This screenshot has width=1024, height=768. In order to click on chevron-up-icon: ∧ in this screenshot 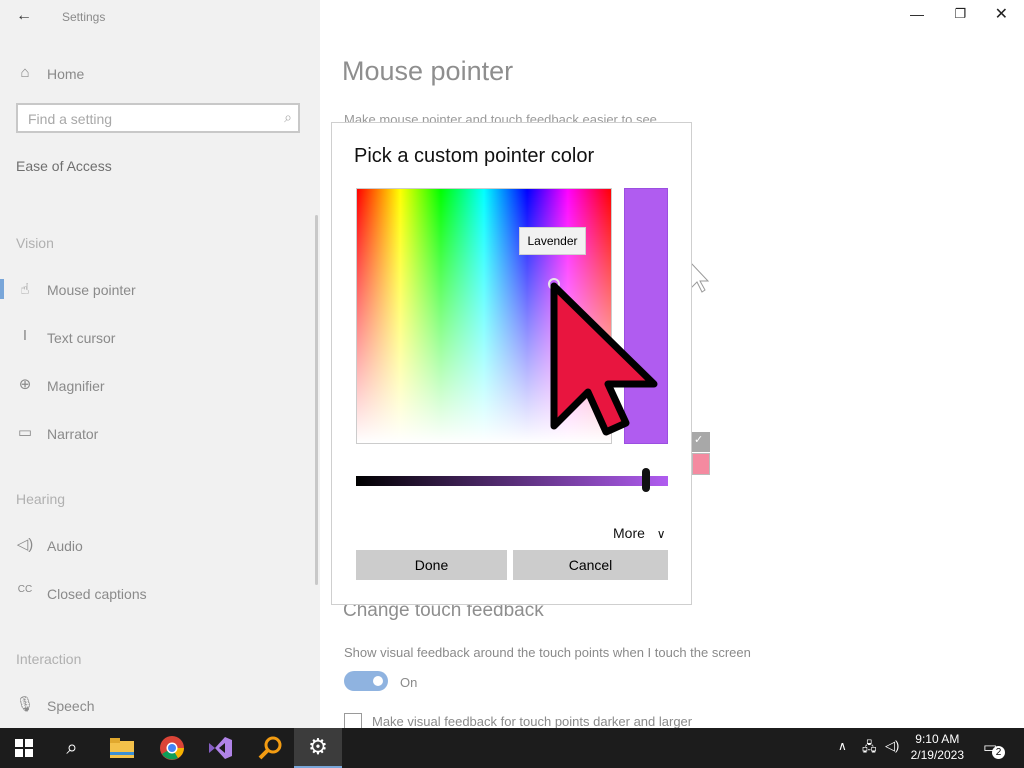, I will do `click(842, 746)`.